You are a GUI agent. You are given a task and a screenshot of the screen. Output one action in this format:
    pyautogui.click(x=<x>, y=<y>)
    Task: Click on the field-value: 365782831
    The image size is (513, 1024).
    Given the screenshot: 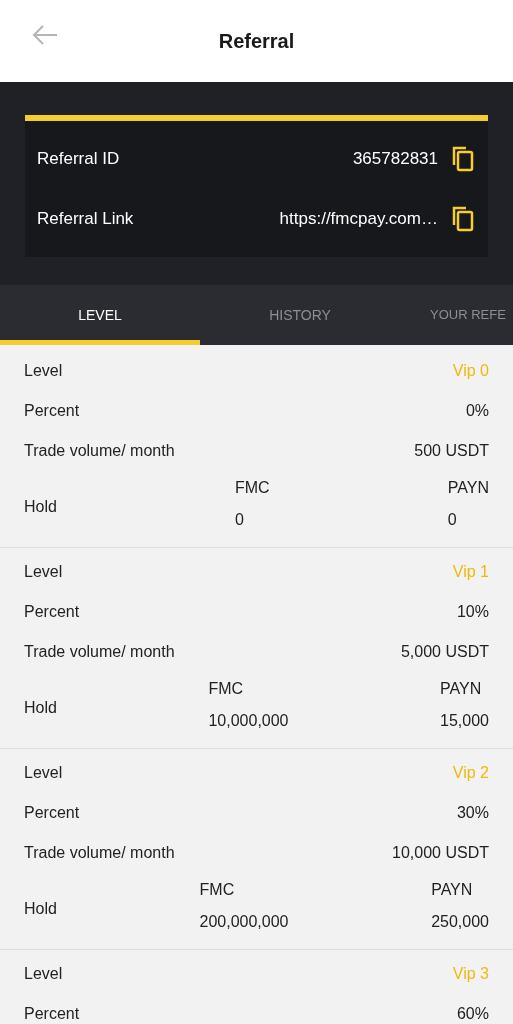 What is the action you would take?
    pyautogui.click(x=395, y=159)
    